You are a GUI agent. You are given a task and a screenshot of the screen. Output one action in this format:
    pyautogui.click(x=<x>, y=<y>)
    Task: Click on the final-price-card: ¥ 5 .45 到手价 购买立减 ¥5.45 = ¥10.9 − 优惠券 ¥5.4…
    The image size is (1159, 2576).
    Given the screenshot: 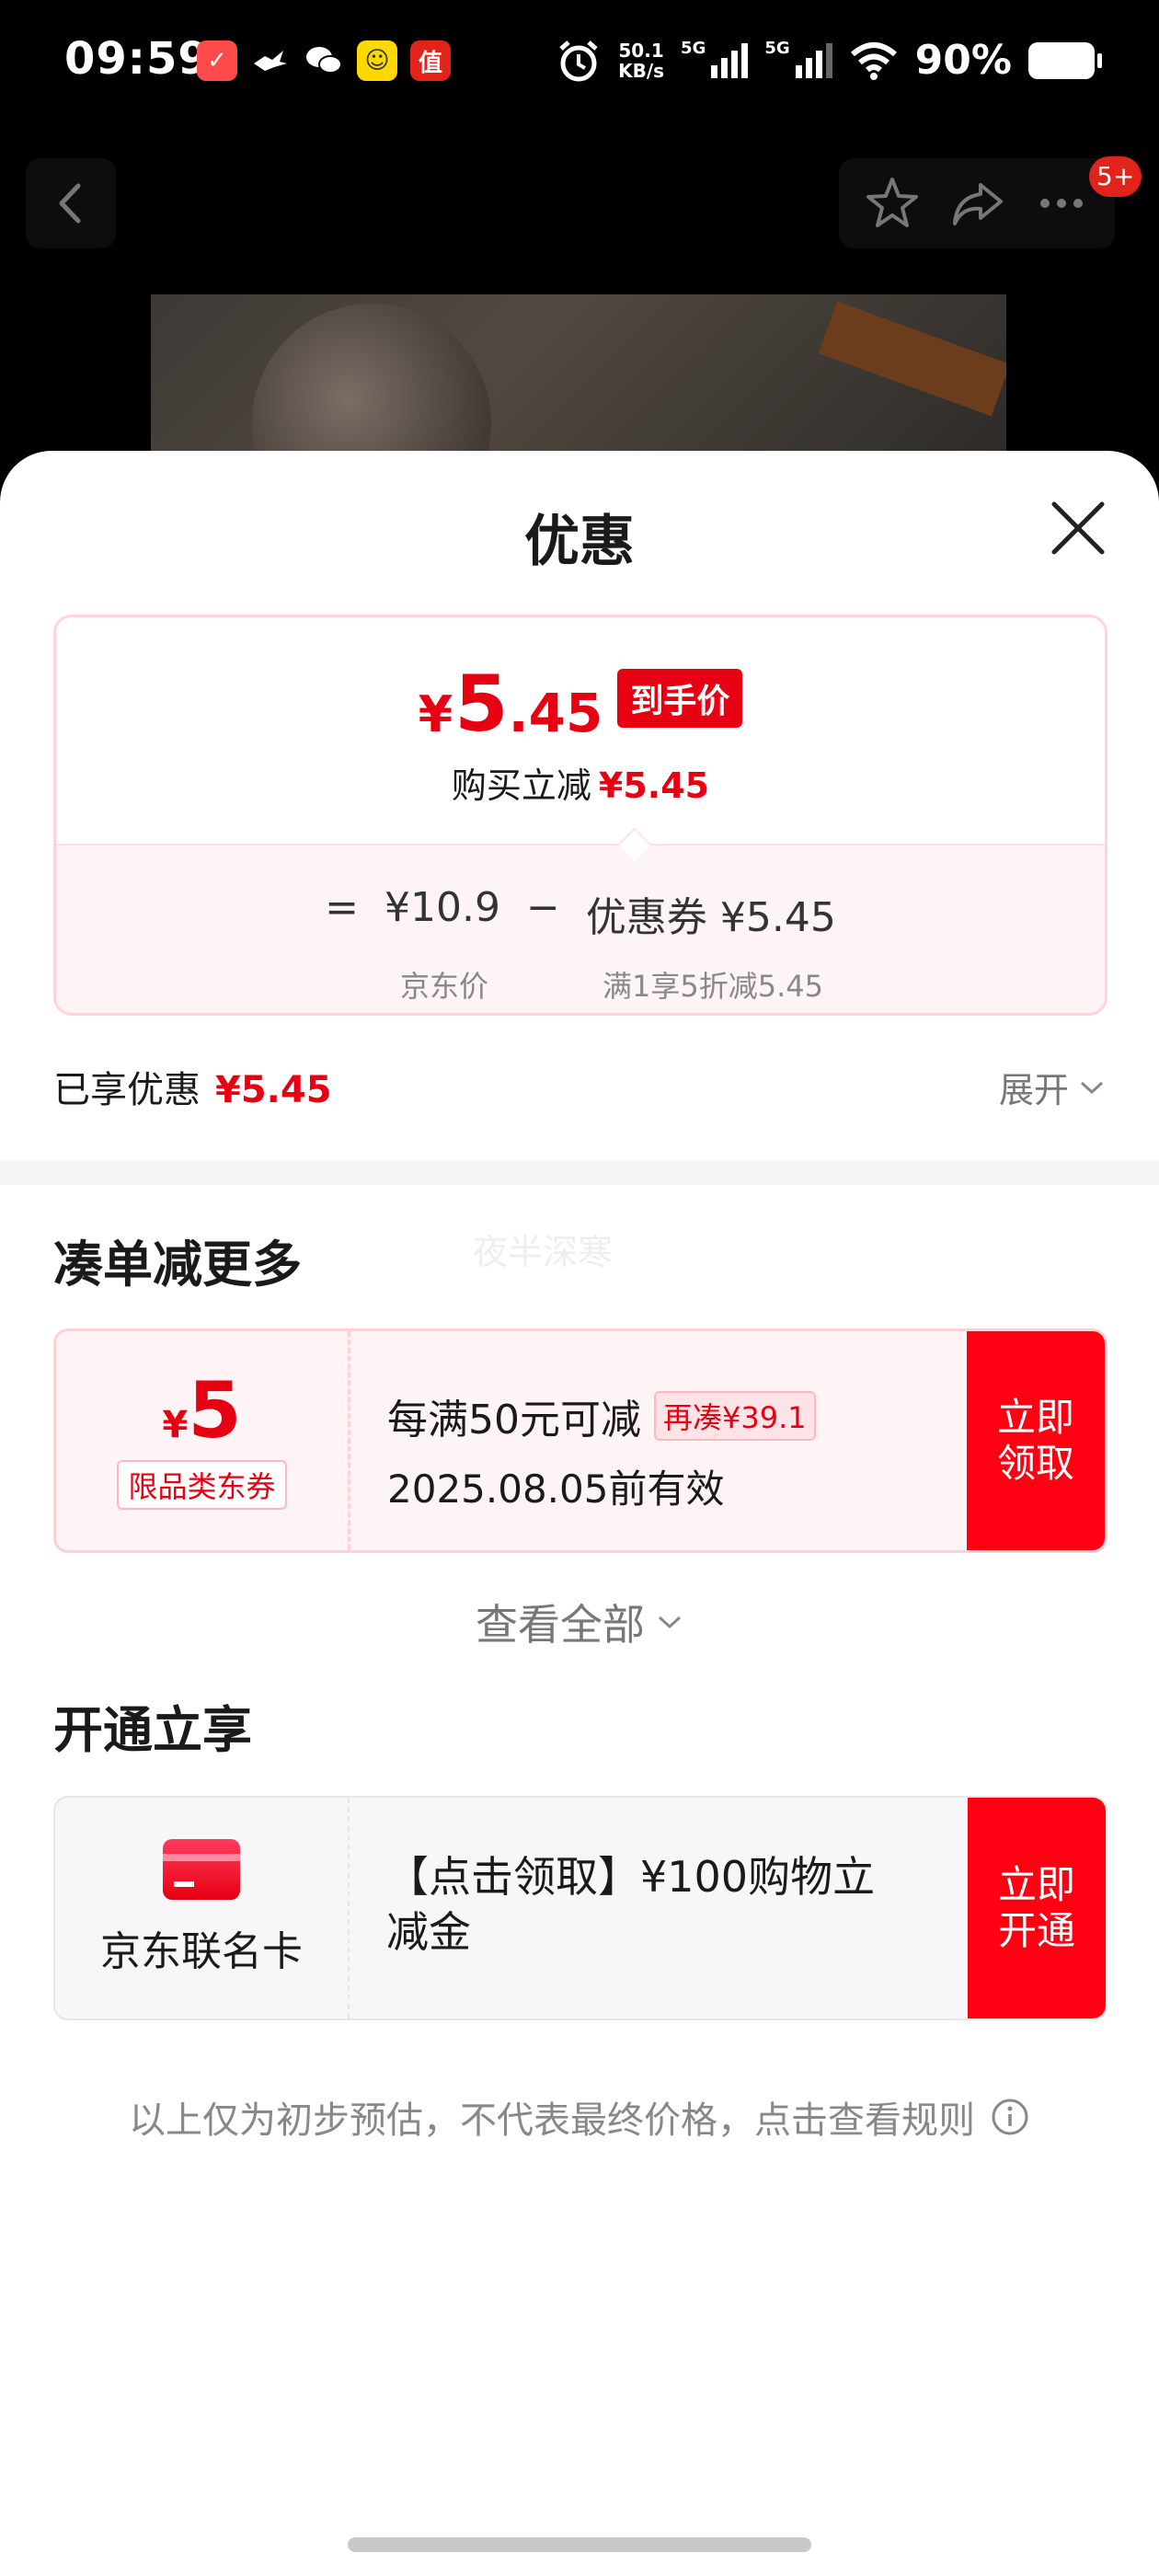 What is the action you would take?
    pyautogui.click(x=580, y=815)
    